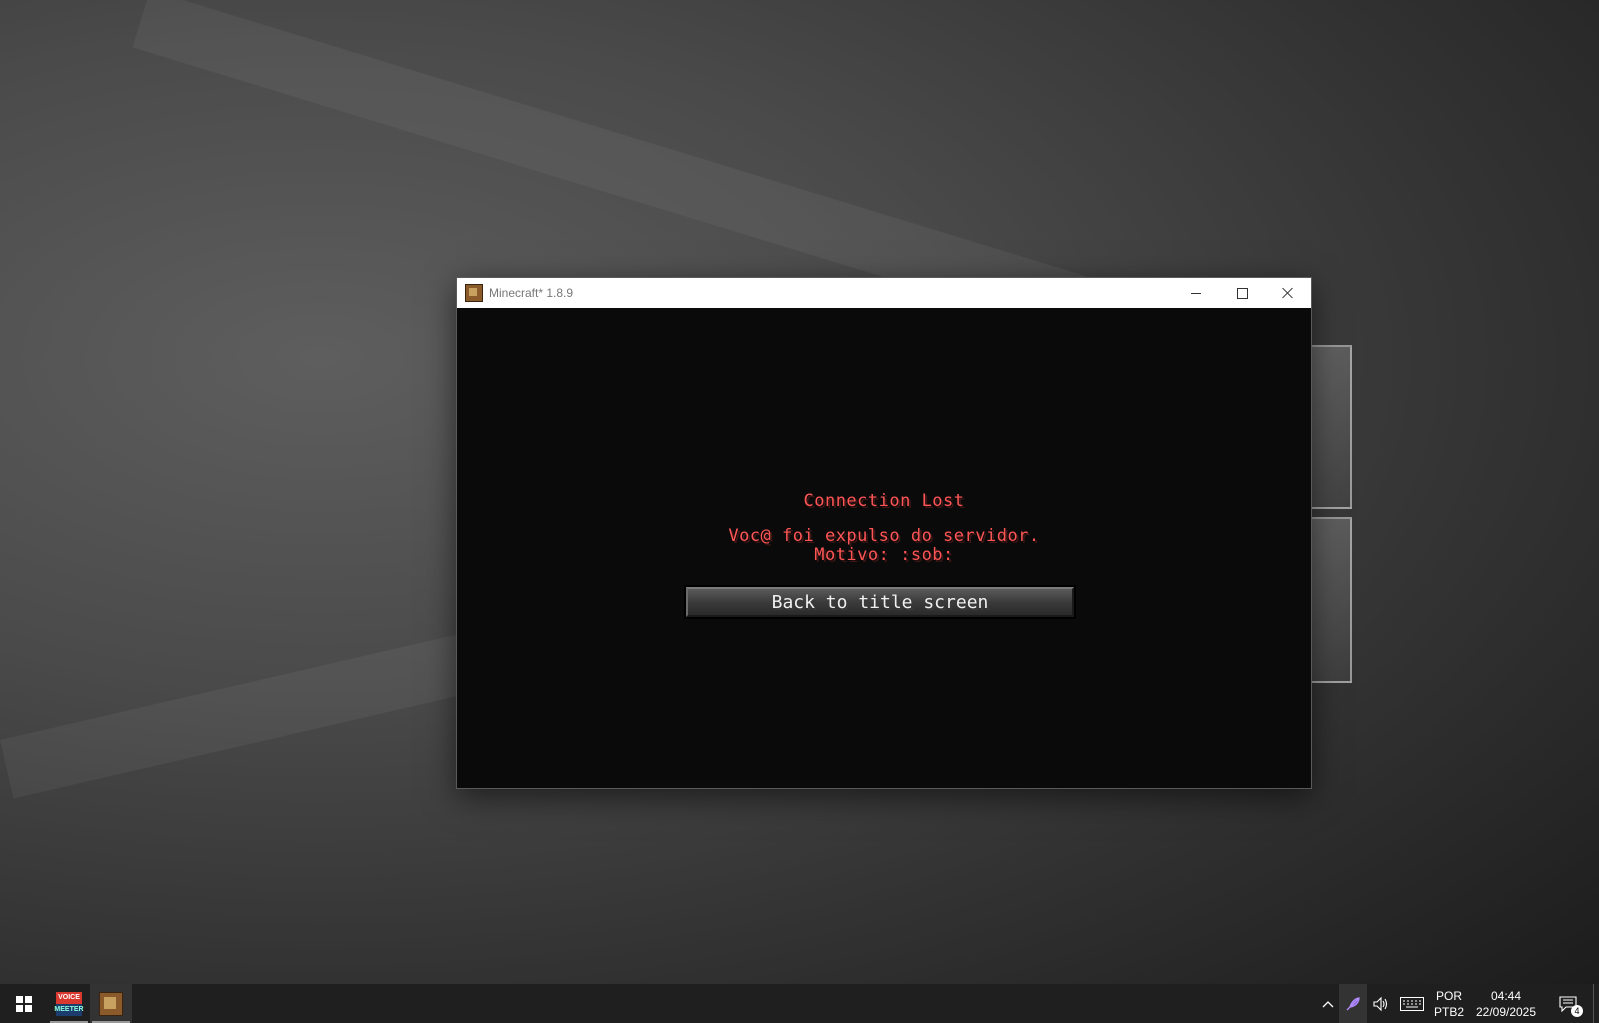  Describe the element at coordinates (1596, 1003) in the screenshot. I see `show-desktop-button` at that location.